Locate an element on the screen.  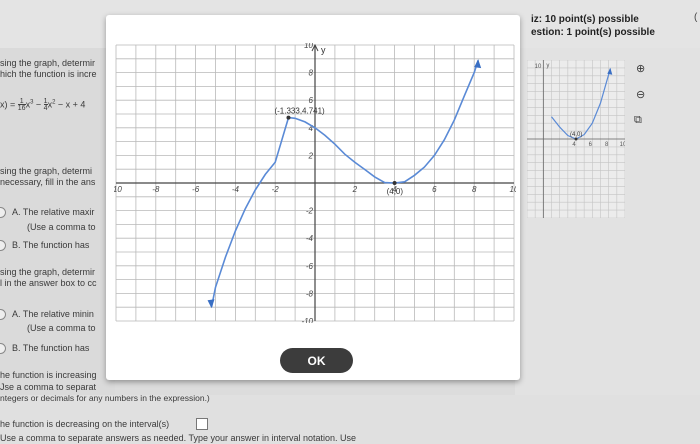
x-tick-label: -10 is located at coordinates (118, 189).